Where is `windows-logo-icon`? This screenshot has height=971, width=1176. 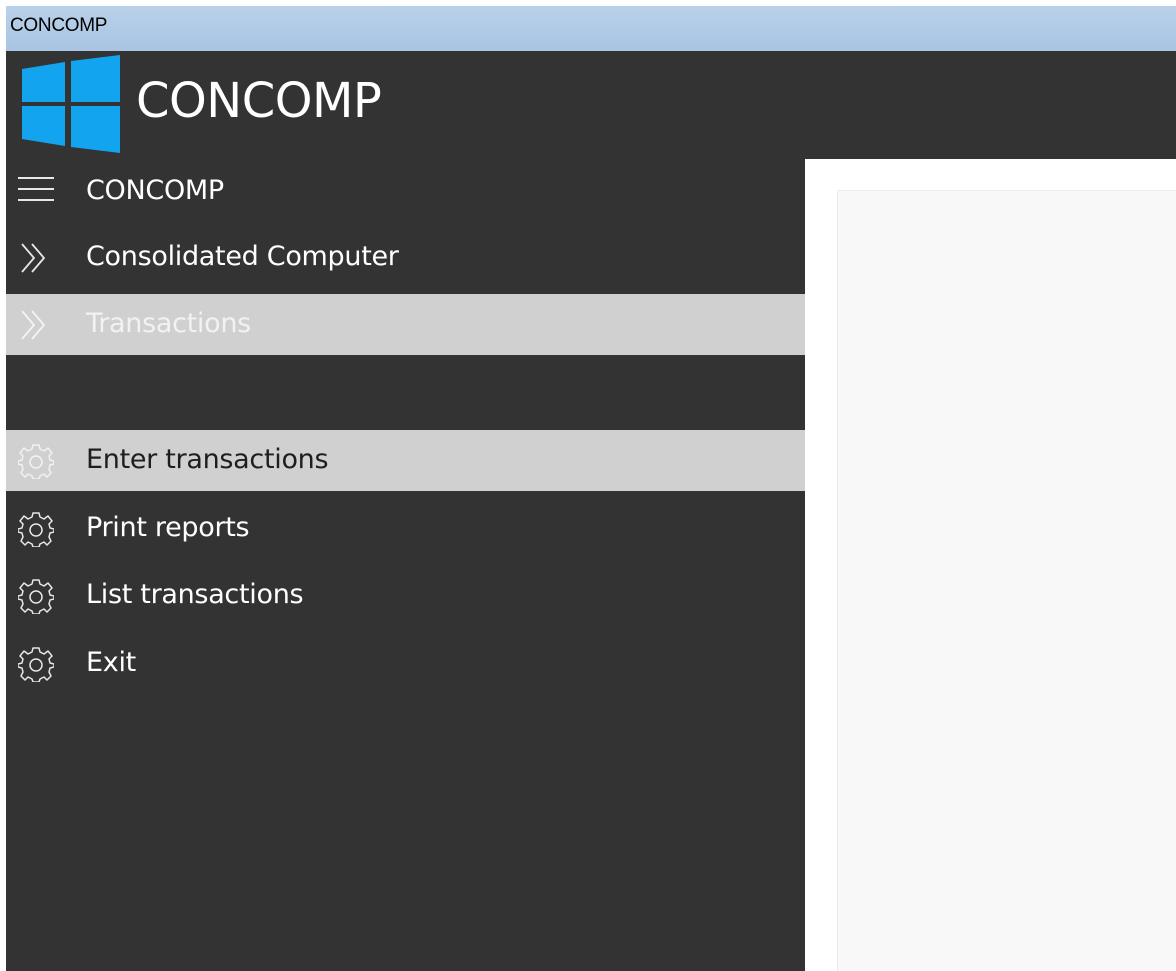
windows-logo-icon is located at coordinates (71, 104).